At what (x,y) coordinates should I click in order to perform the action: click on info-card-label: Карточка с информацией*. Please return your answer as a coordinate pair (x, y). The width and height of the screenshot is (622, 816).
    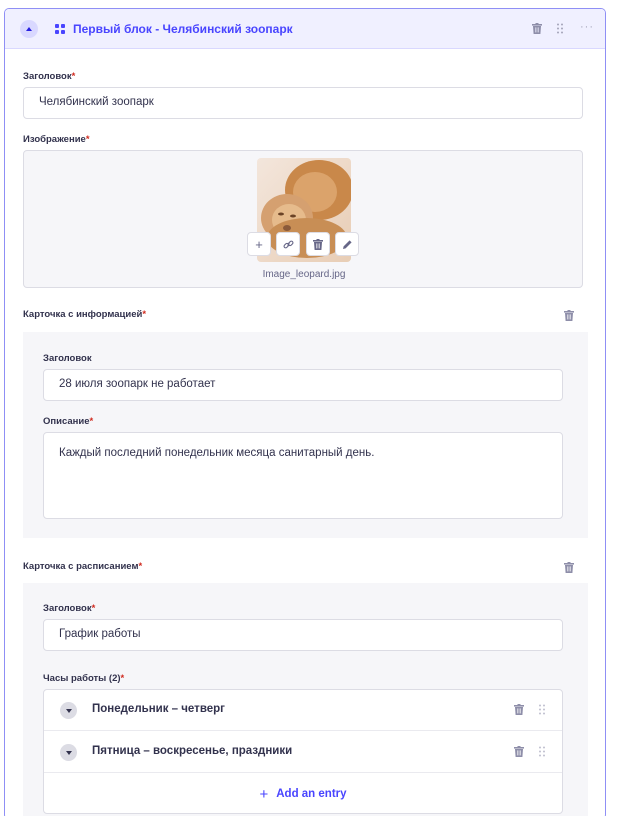
    Looking at the image, I should click on (85, 314).